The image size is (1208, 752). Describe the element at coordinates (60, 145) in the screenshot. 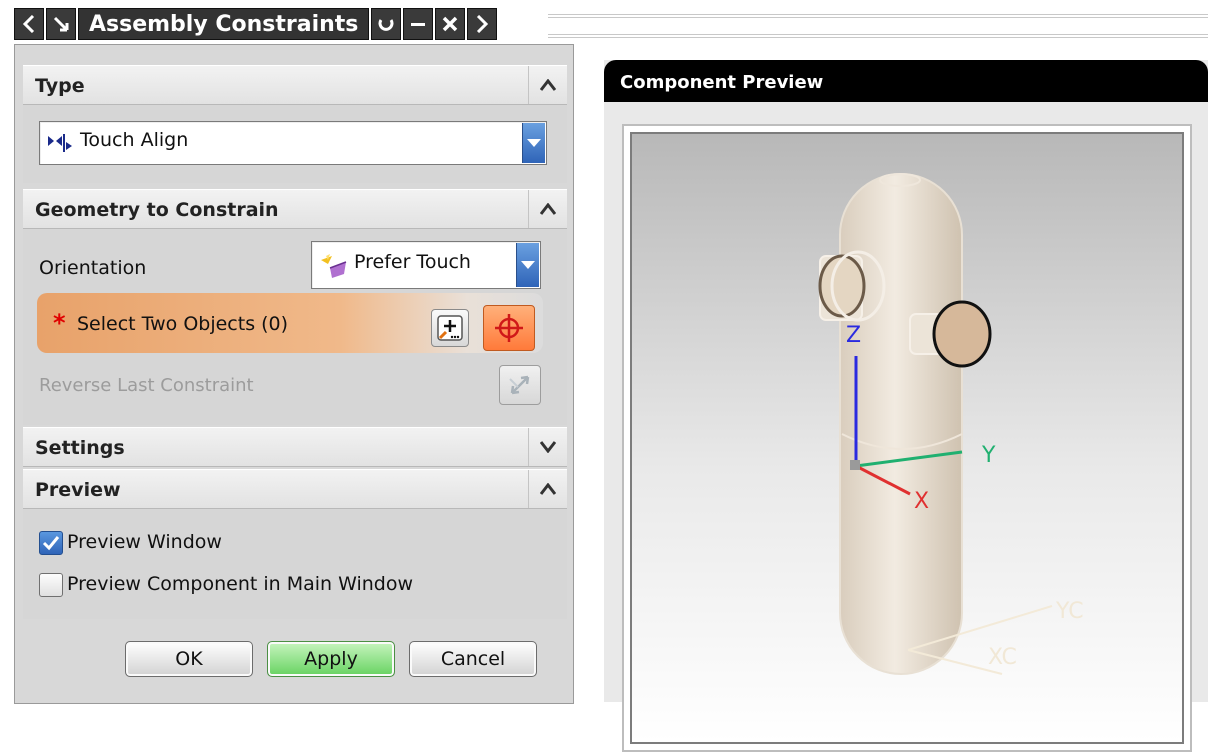

I see `touch-align-icon` at that location.